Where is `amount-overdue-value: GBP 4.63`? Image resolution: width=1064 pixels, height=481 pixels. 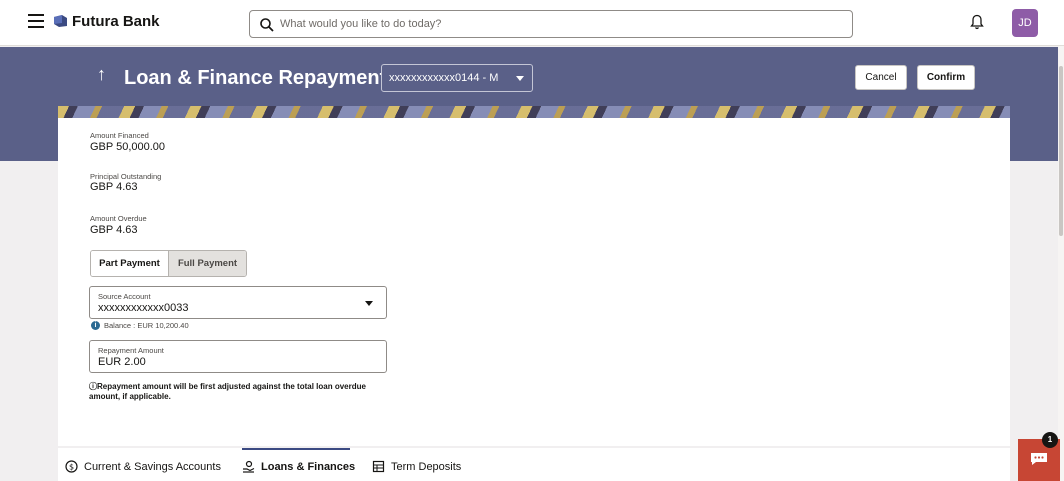 amount-overdue-value: GBP 4.63 is located at coordinates (114, 230).